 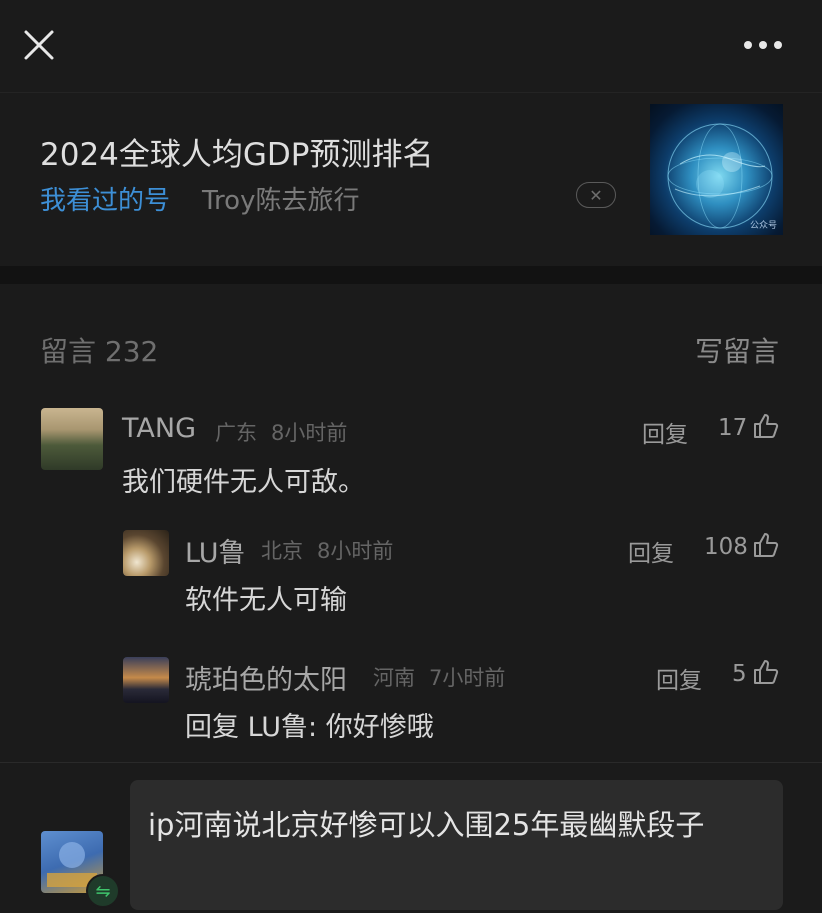 I want to click on more-dots-icon, so click(x=766, y=45).